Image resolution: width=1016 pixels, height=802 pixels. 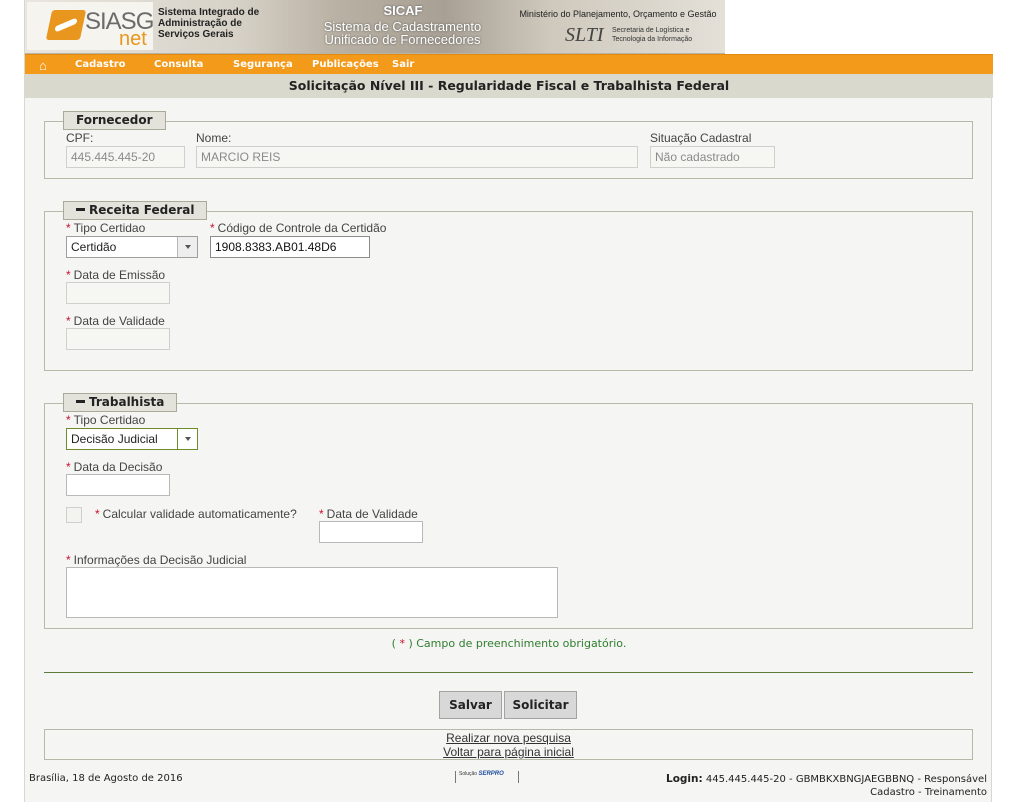 What do you see at coordinates (402, 39) in the screenshot?
I see `sicaf-subtitle-line2: Unificado de Fornecedores` at bounding box center [402, 39].